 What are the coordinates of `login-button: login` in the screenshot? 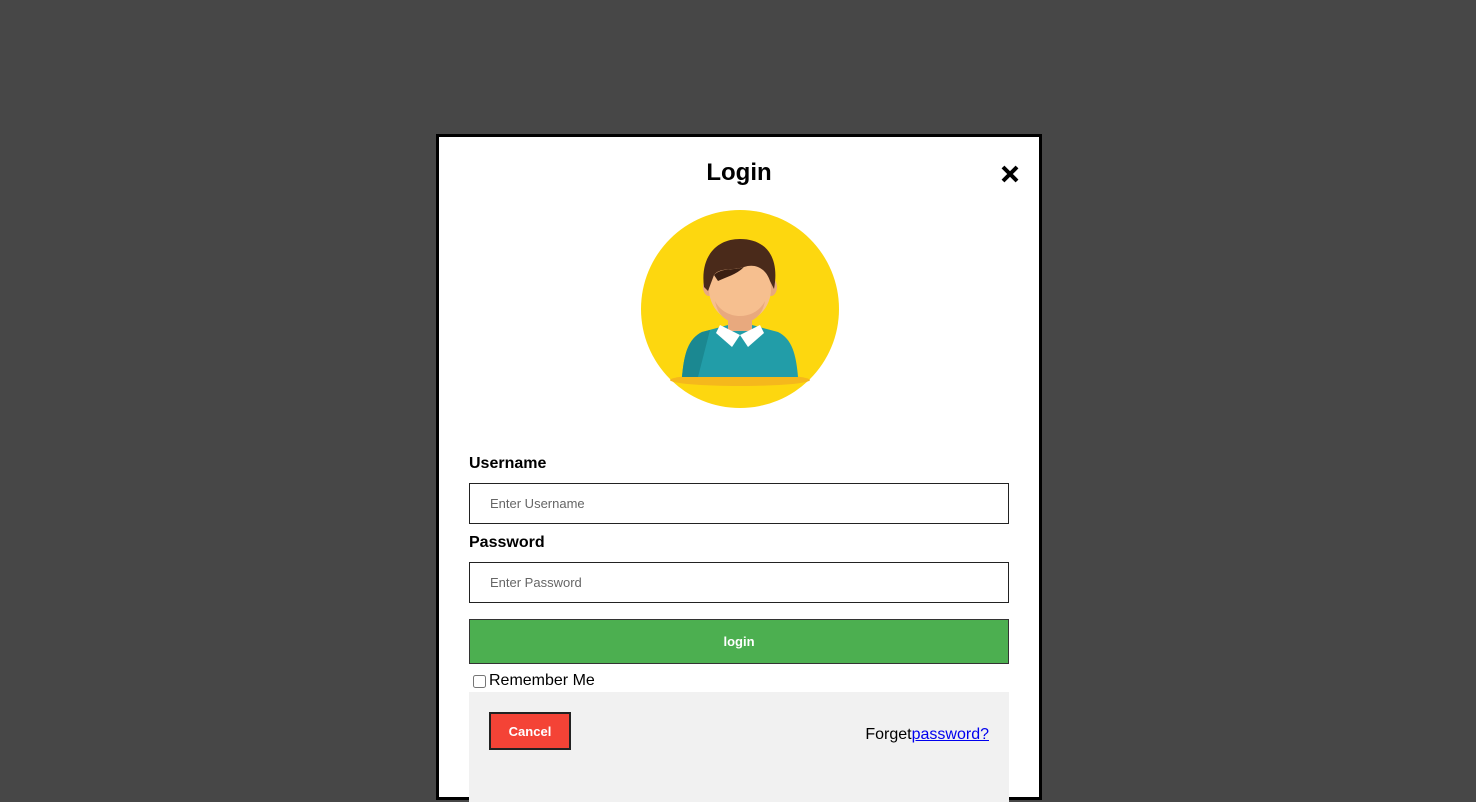 It's located at (739, 641).